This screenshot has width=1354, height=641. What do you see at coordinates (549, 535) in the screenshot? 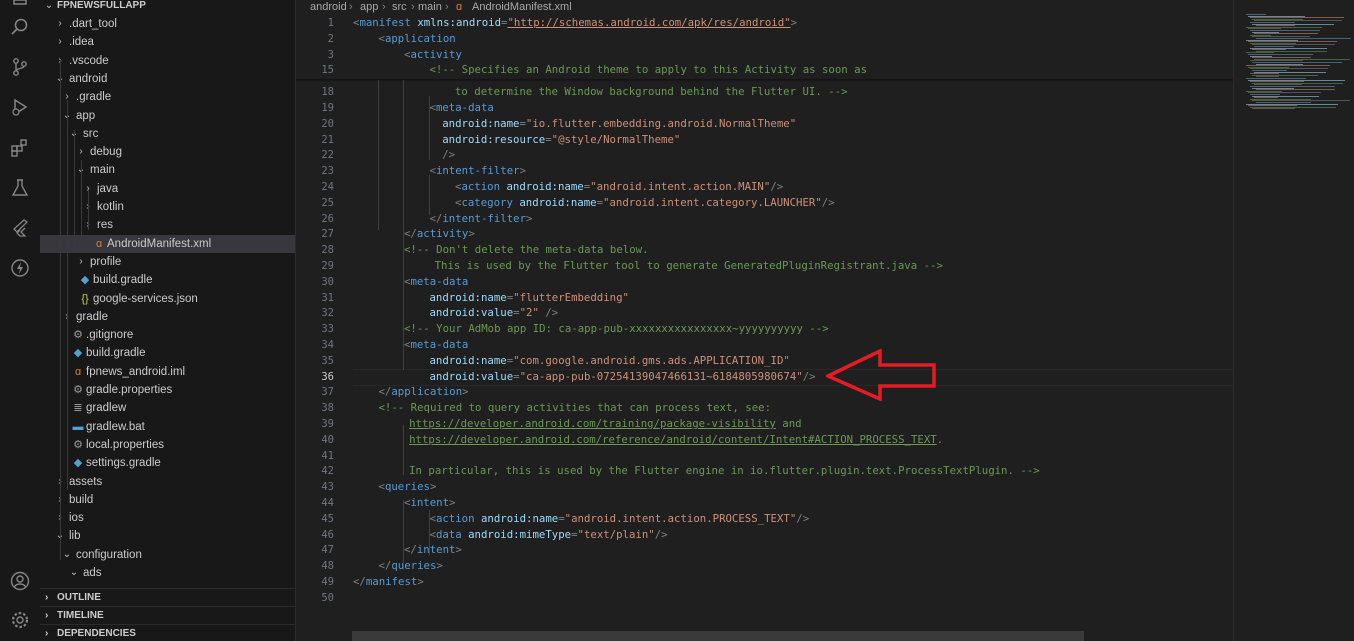
I see `code-line: <data android:mimeType="text/plain"/>` at bounding box center [549, 535].